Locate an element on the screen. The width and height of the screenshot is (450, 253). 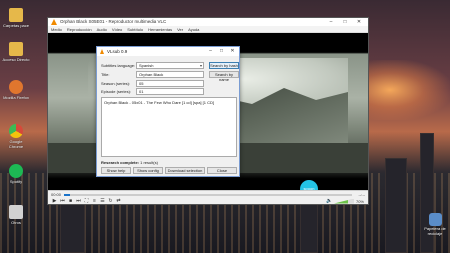
maximize-button: □ is located at coordinates (345, 22).